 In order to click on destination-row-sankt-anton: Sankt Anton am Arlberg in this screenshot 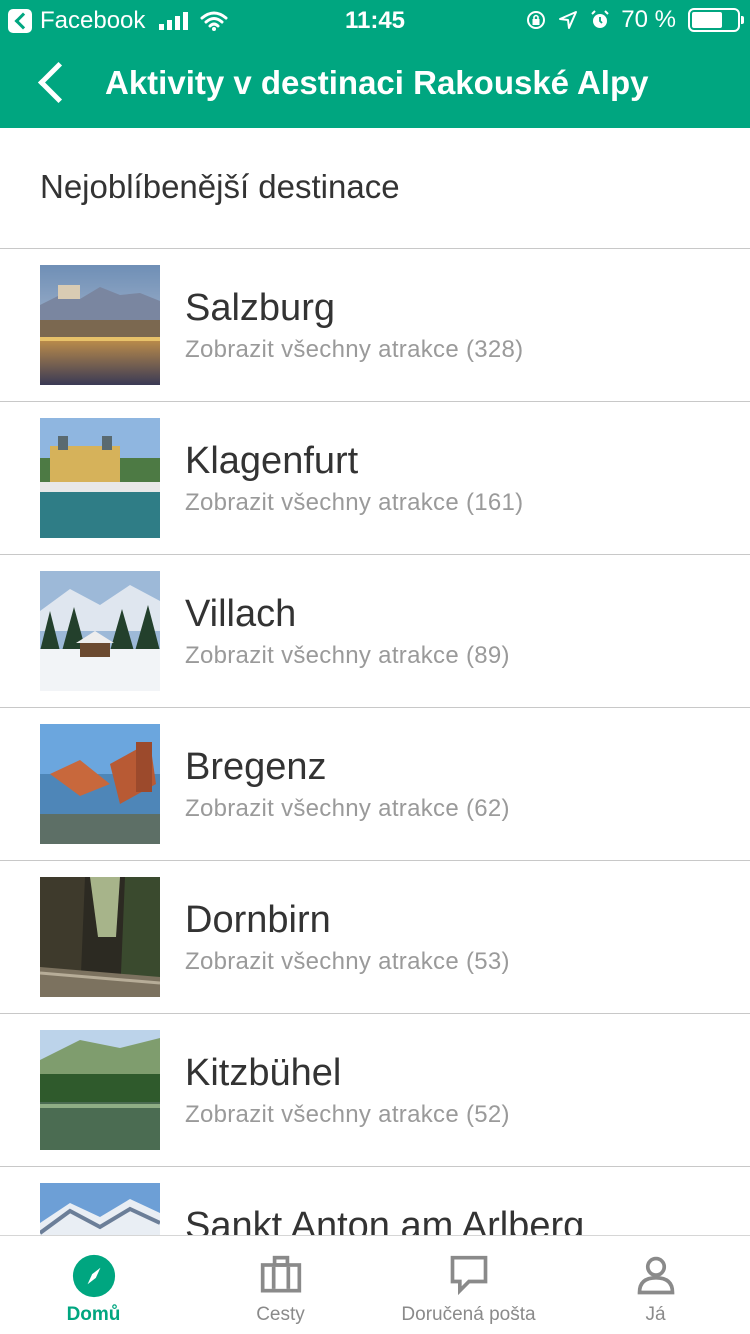, I will do `click(375, 1201)`.